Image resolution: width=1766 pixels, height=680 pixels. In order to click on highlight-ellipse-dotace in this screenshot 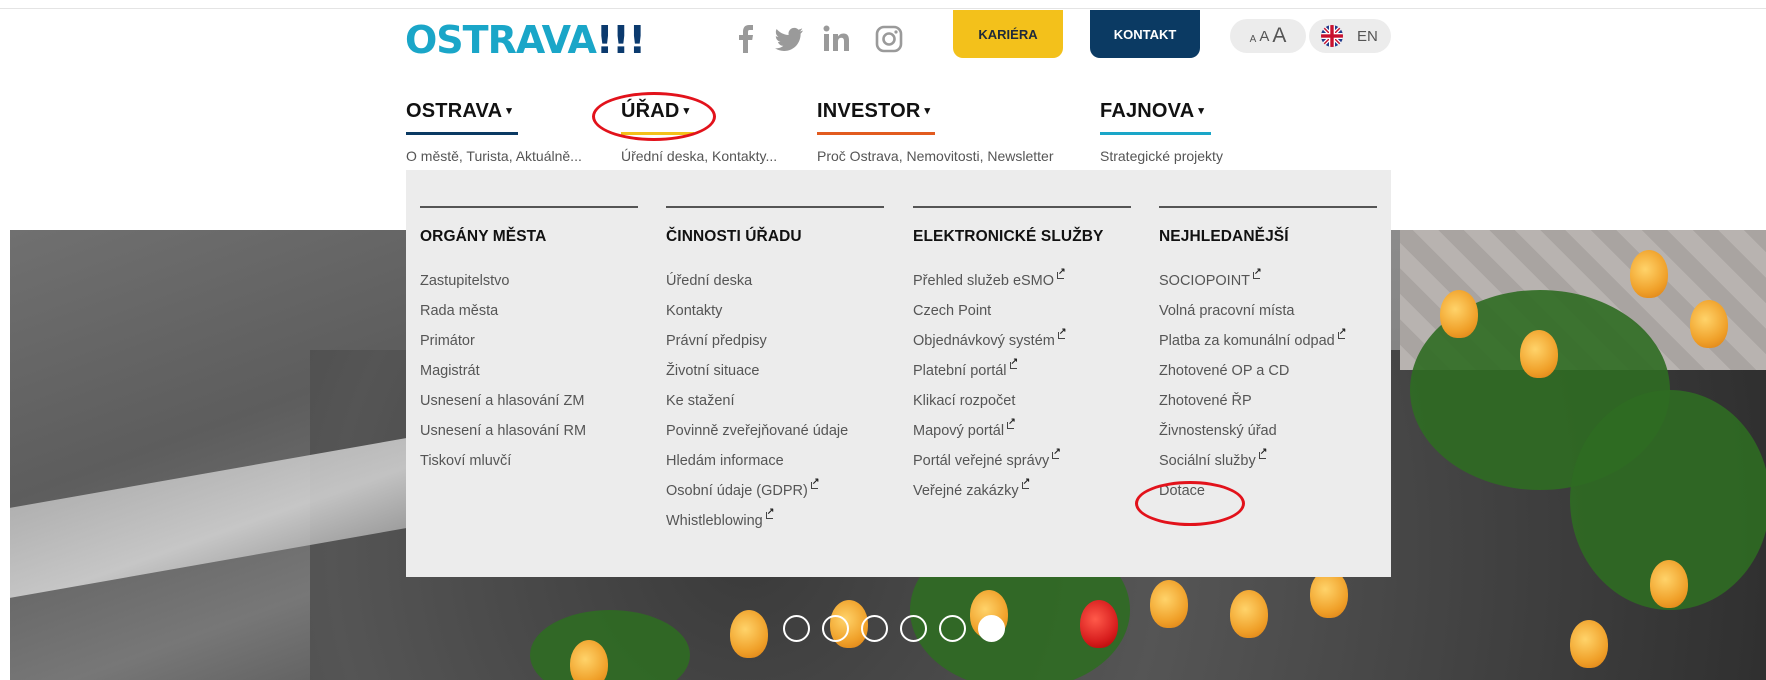, I will do `click(1190, 503)`.